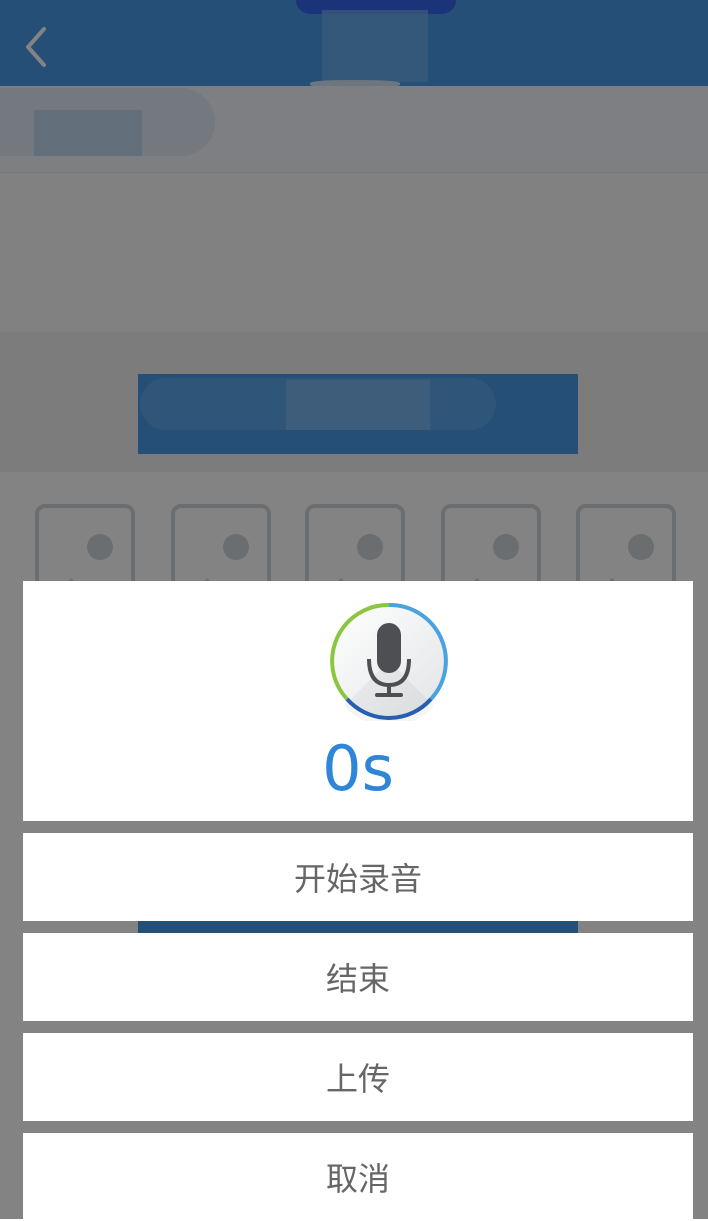  What do you see at coordinates (358, 1077) in the screenshot?
I see `upload-button: 上传` at bounding box center [358, 1077].